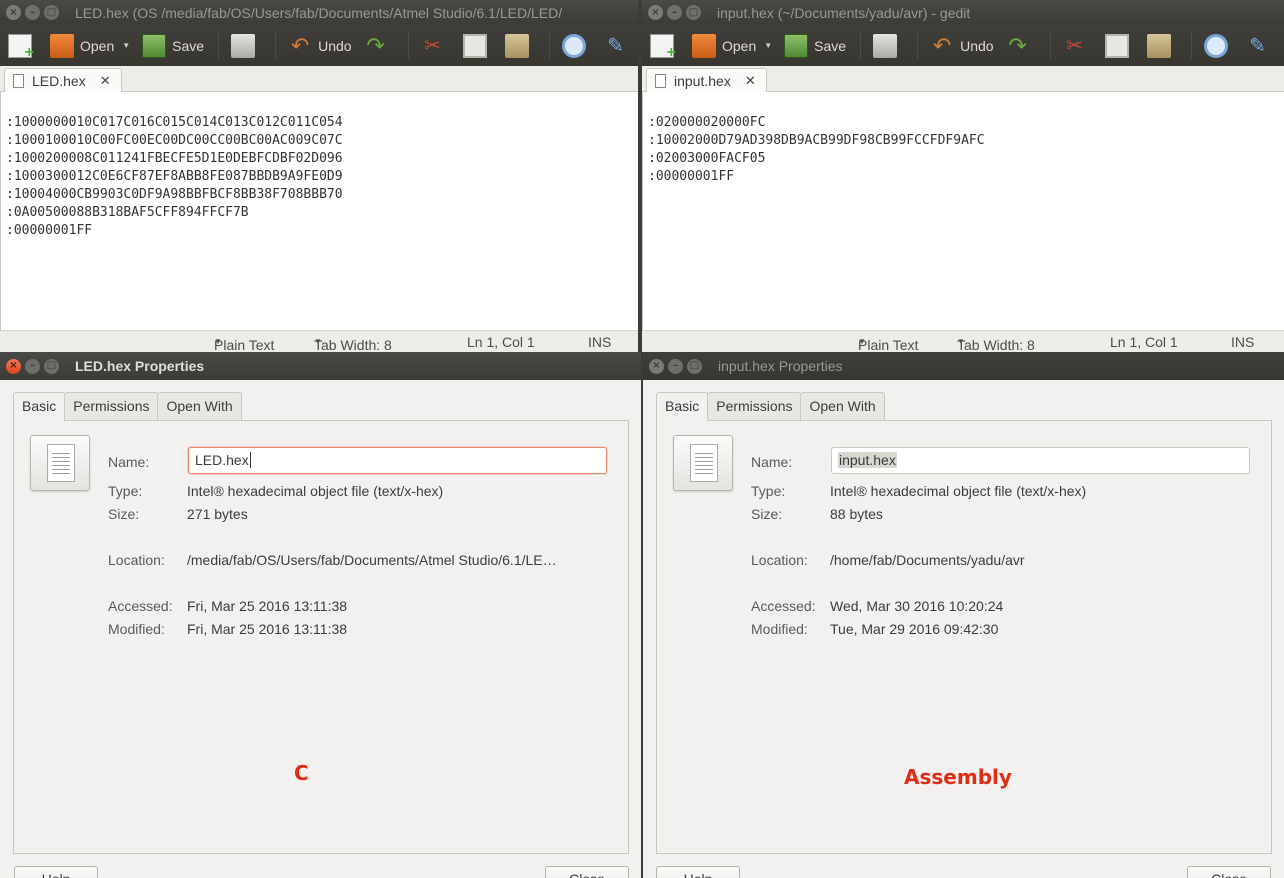 The image size is (1284, 878). What do you see at coordinates (927, 560) in the screenshot?
I see `location-value: /home/fab/Documents/yadu/avr` at bounding box center [927, 560].